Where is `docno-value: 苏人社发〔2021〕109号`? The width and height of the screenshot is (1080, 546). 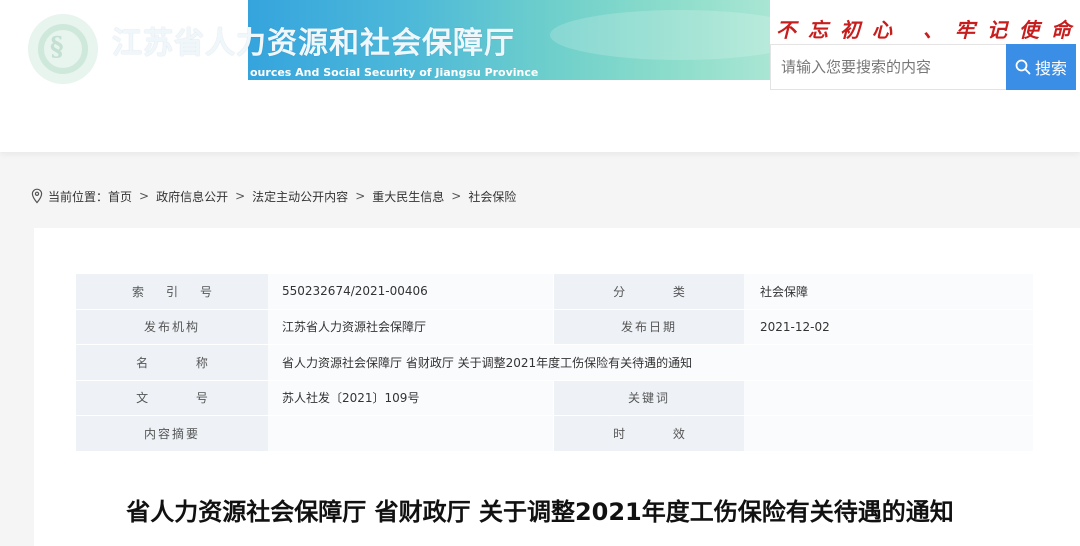 docno-value: 苏人社发〔2021〕109号 is located at coordinates (411, 398).